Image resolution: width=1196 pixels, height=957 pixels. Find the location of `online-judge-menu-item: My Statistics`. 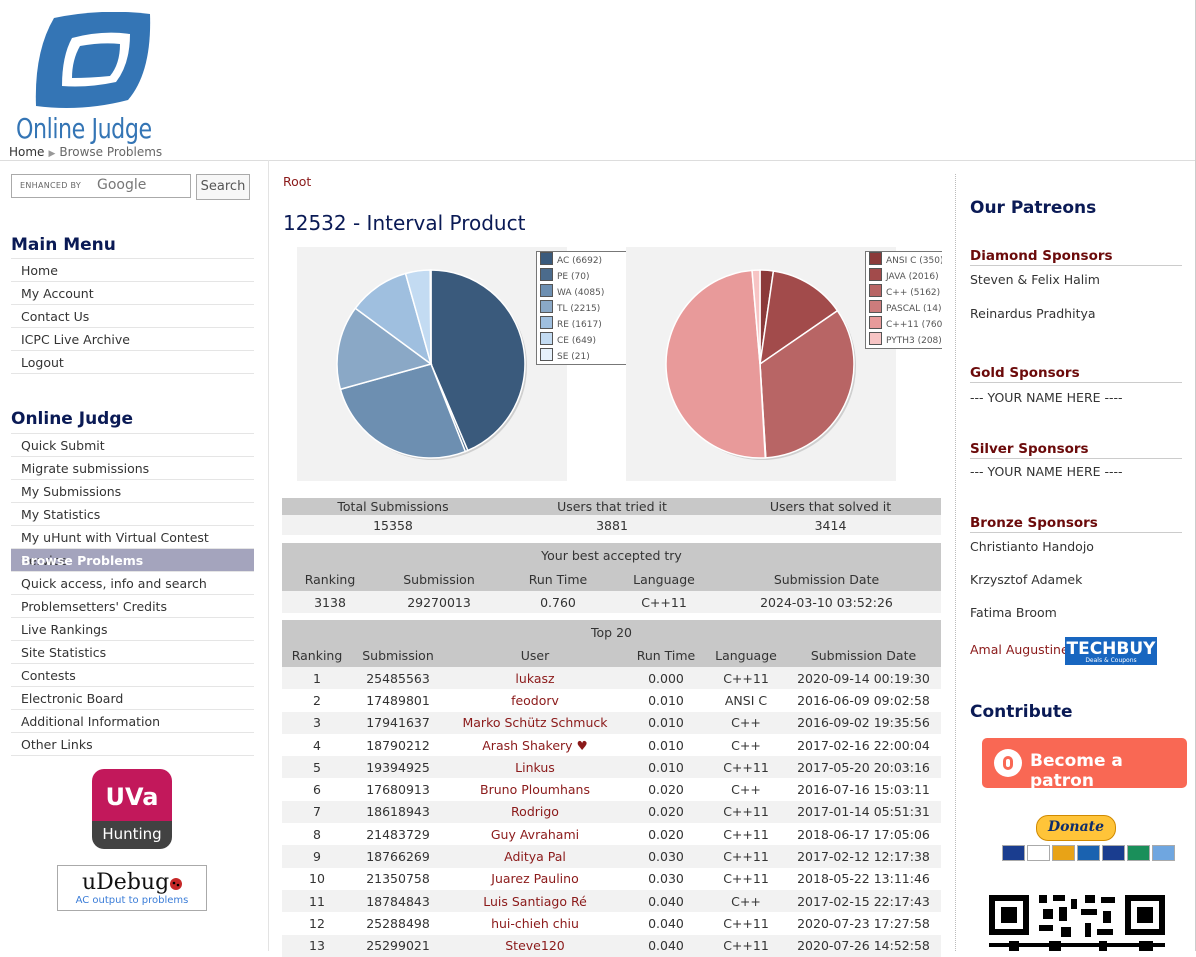

online-judge-menu-item: My Statistics is located at coordinates (132, 514).